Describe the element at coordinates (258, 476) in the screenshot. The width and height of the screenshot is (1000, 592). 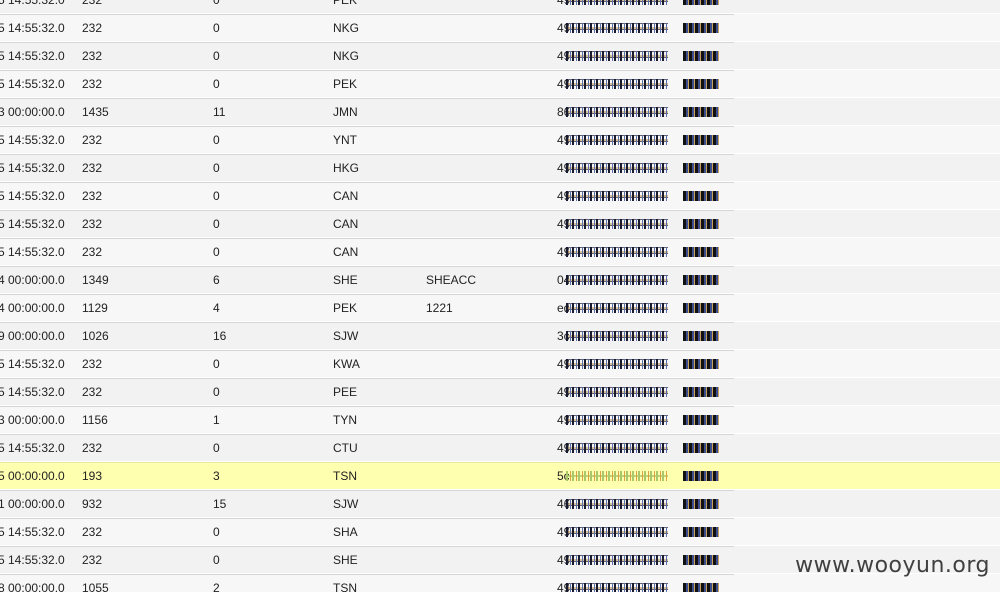
I see `cell-value-b: 3` at that location.